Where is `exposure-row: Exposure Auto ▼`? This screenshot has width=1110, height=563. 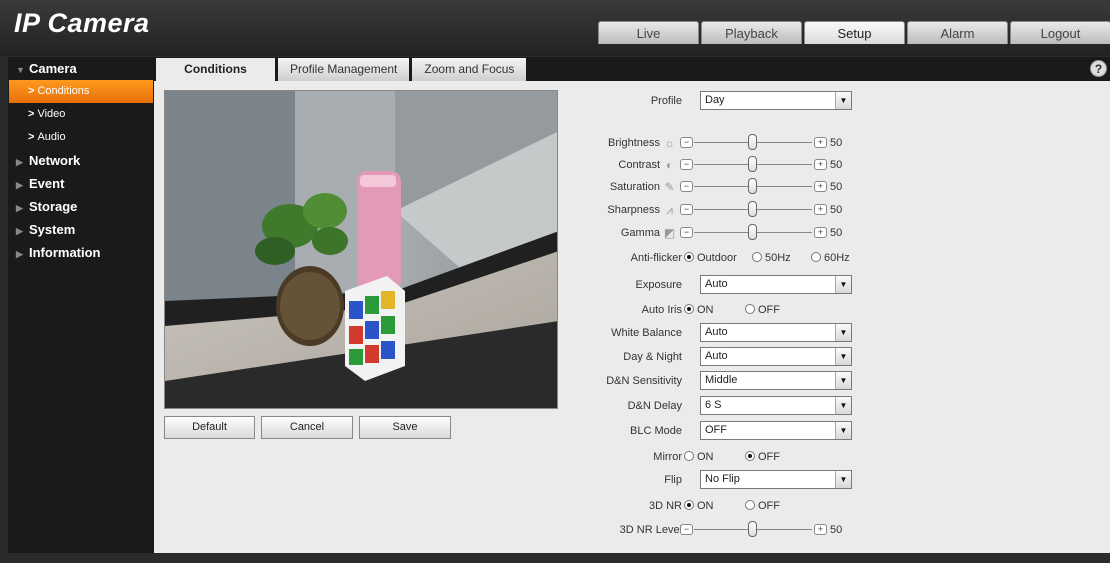 exposure-row: Exposure Auto ▼ is located at coordinates (724, 286).